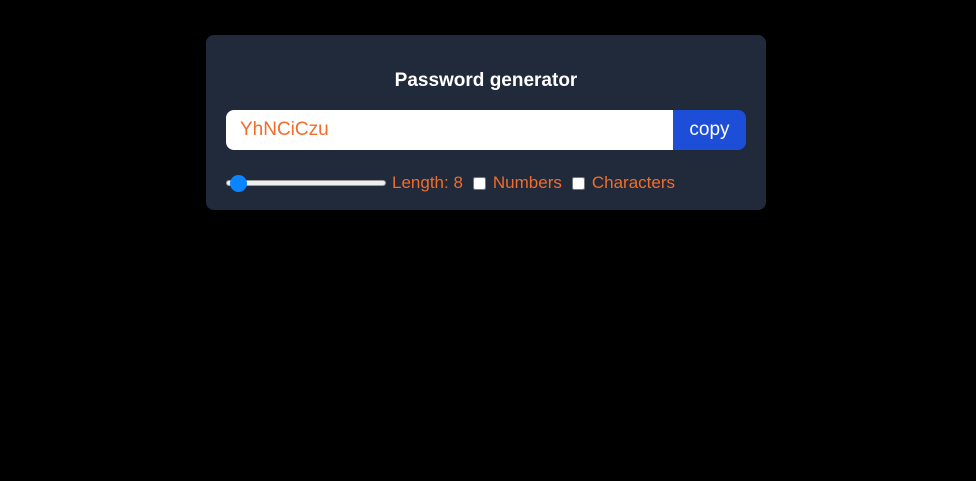 Image resolution: width=976 pixels, height=481 pixels. I want to click on numbers-checkbox, so click(479, 183).